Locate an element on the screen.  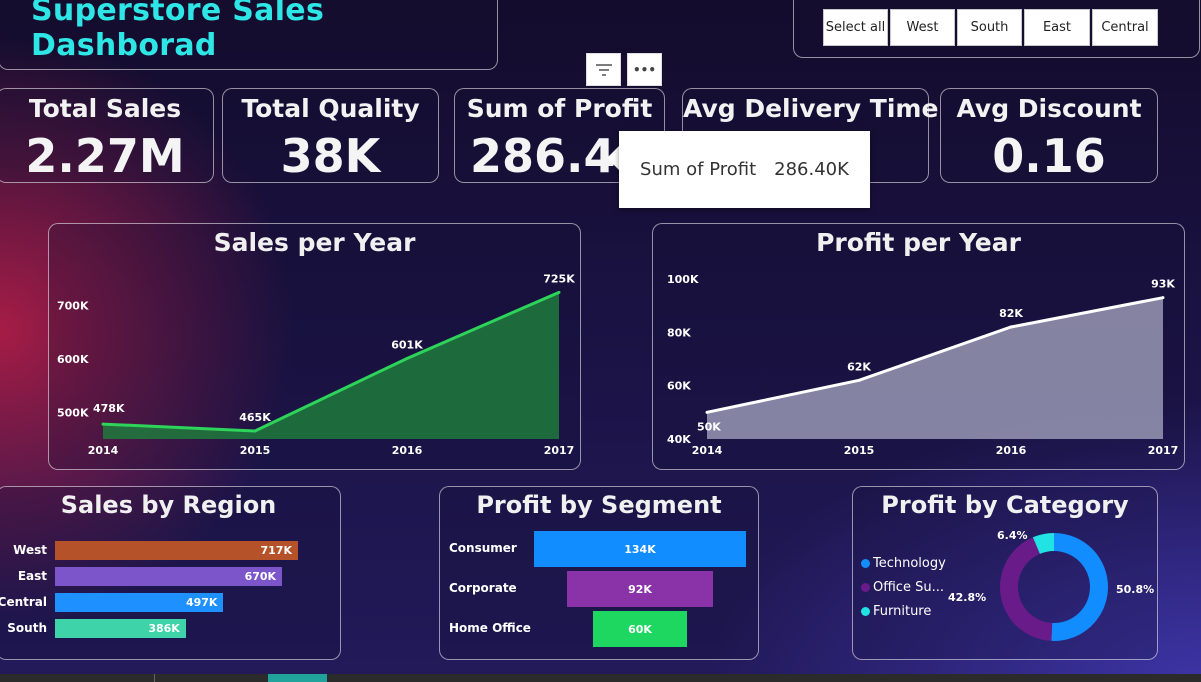
region-label: West is located at coordinates (30, 550).